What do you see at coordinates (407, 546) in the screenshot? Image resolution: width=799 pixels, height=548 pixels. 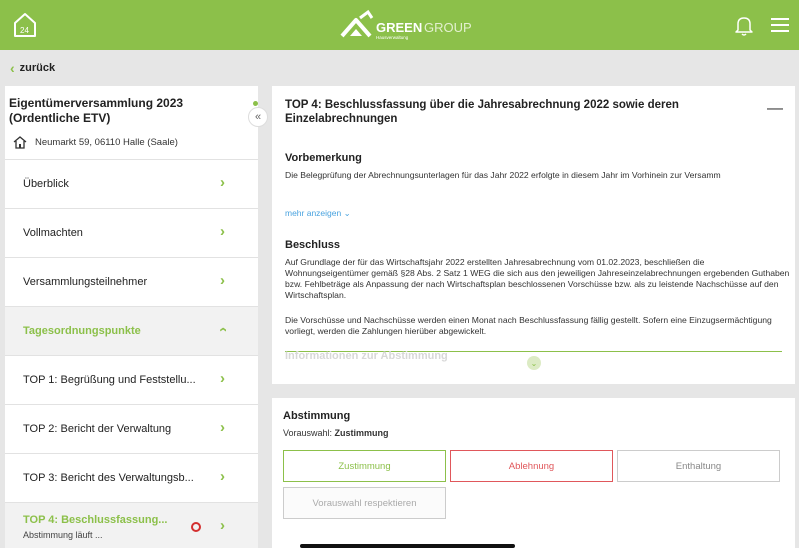 I see `home-indicator` at bounding box center [407, 546].